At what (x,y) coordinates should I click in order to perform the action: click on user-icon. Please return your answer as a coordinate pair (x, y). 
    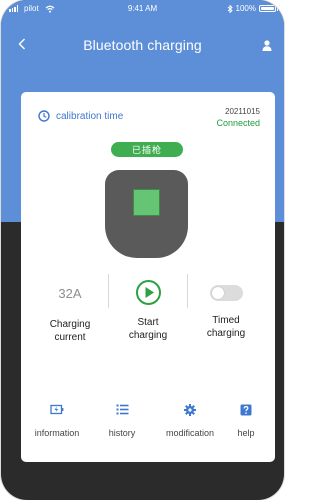
    Looking at the image, I should click on (267, 45).